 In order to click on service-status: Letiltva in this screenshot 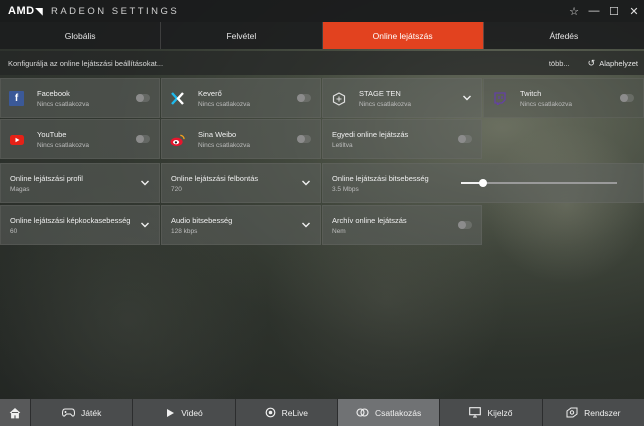, I will do `click(342, 145)`.